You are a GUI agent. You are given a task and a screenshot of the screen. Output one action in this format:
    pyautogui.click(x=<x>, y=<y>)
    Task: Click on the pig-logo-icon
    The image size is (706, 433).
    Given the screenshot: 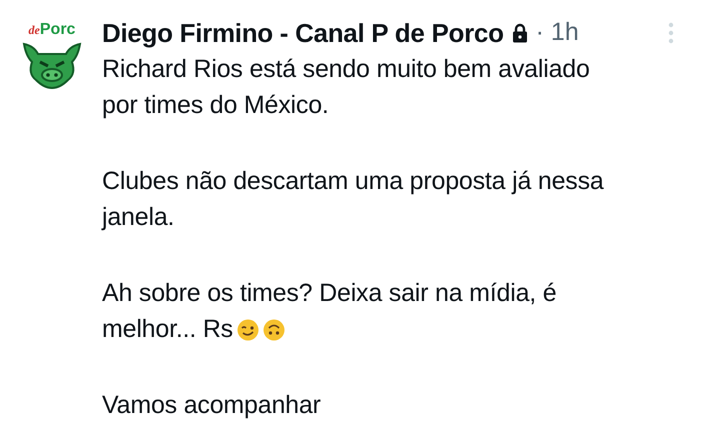 What is the action you would take?
    pyautogui.click(x=52, y=65)
    